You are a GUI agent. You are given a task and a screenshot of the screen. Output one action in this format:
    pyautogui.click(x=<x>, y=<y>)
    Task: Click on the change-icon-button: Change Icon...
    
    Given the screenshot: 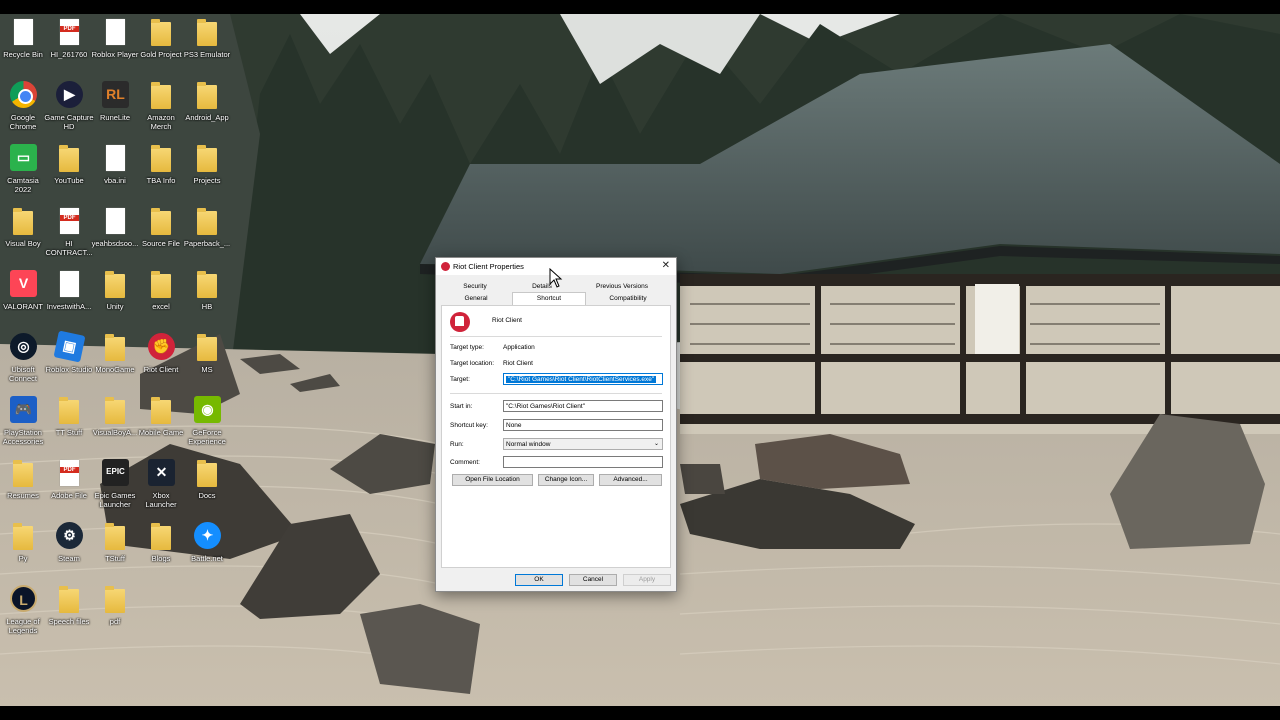 What is the action you would take?
    pyautogui.click(x=566, y=480)
    